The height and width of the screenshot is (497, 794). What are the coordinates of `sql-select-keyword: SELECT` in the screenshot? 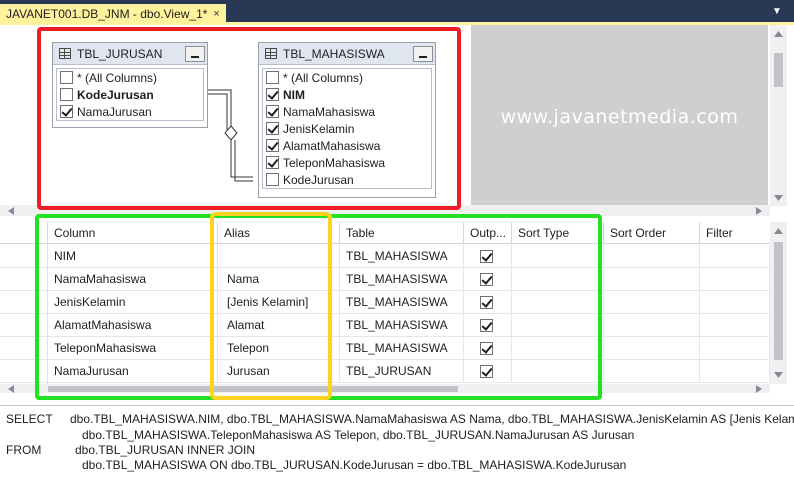 It's located at (29, 419).